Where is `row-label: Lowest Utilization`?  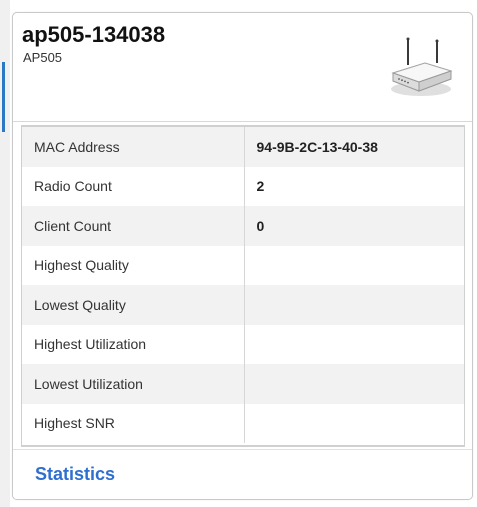
row-label: Lowest Utilization is located at coordinates (133, 384).